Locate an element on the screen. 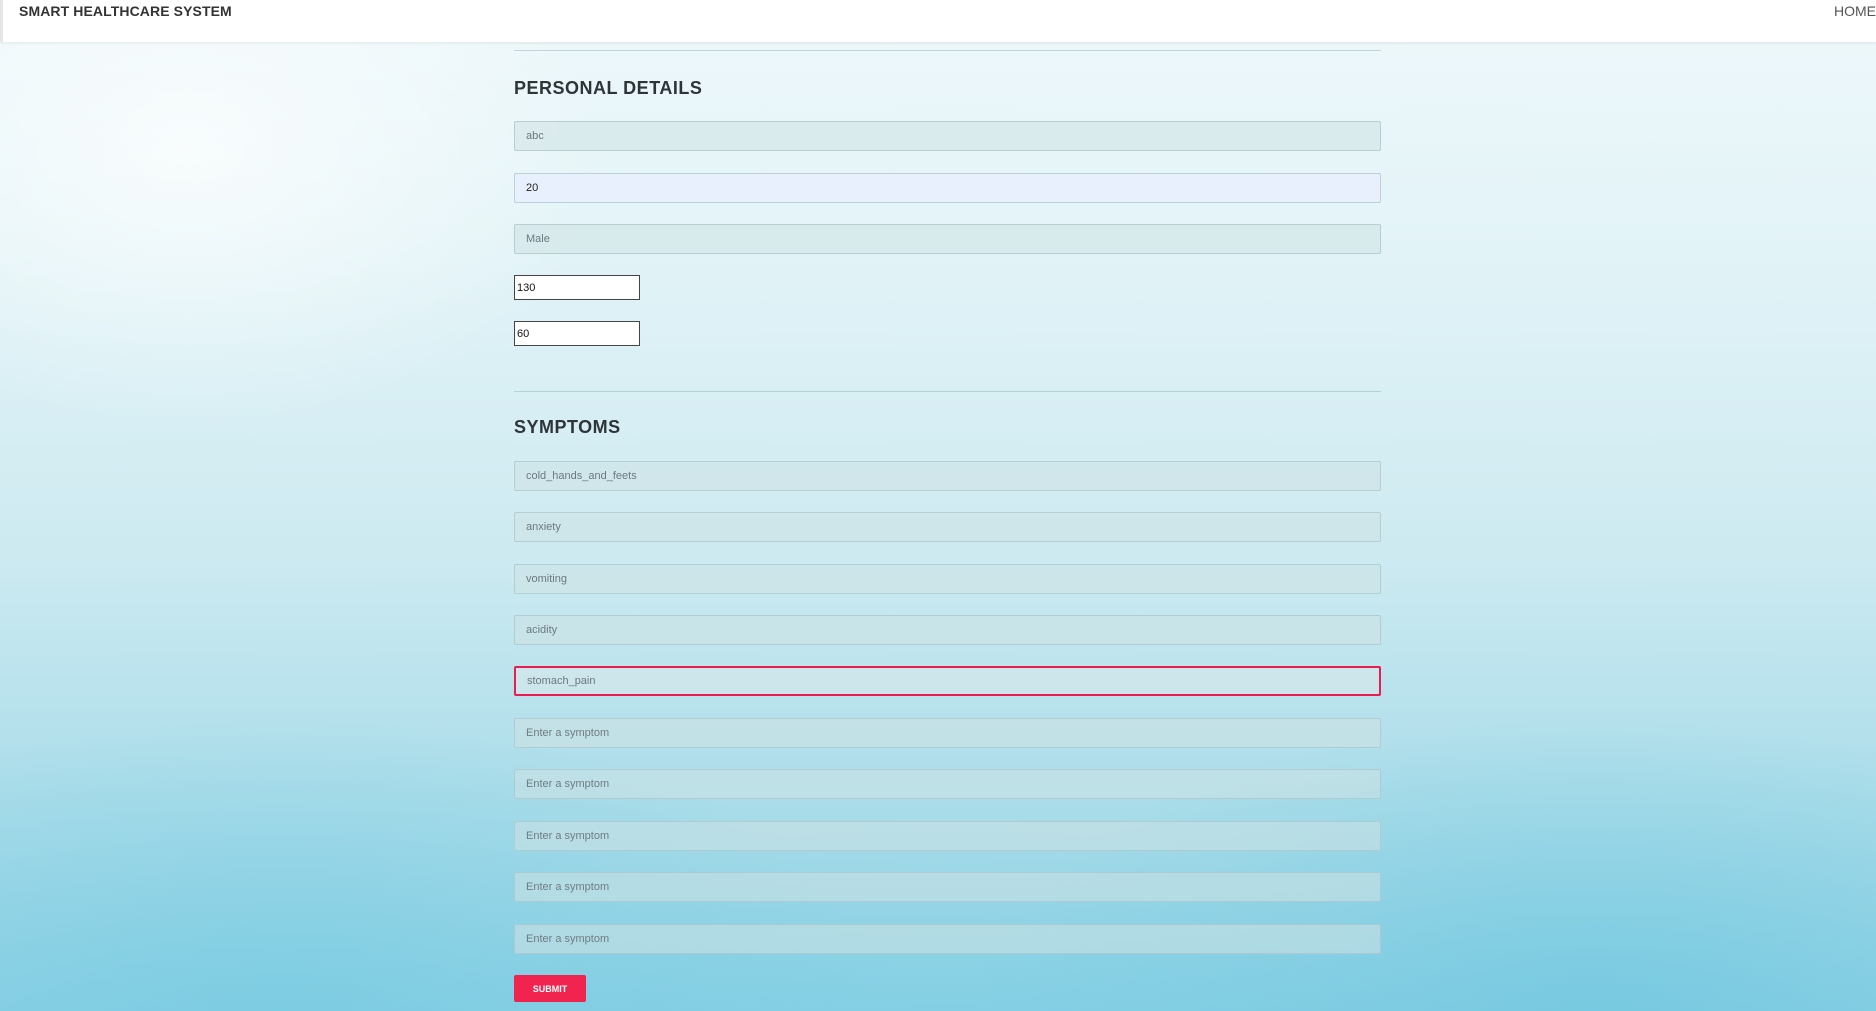 The width and height of the screenshot is (1876, 1011). name-field is located at coordinates (947, 136).